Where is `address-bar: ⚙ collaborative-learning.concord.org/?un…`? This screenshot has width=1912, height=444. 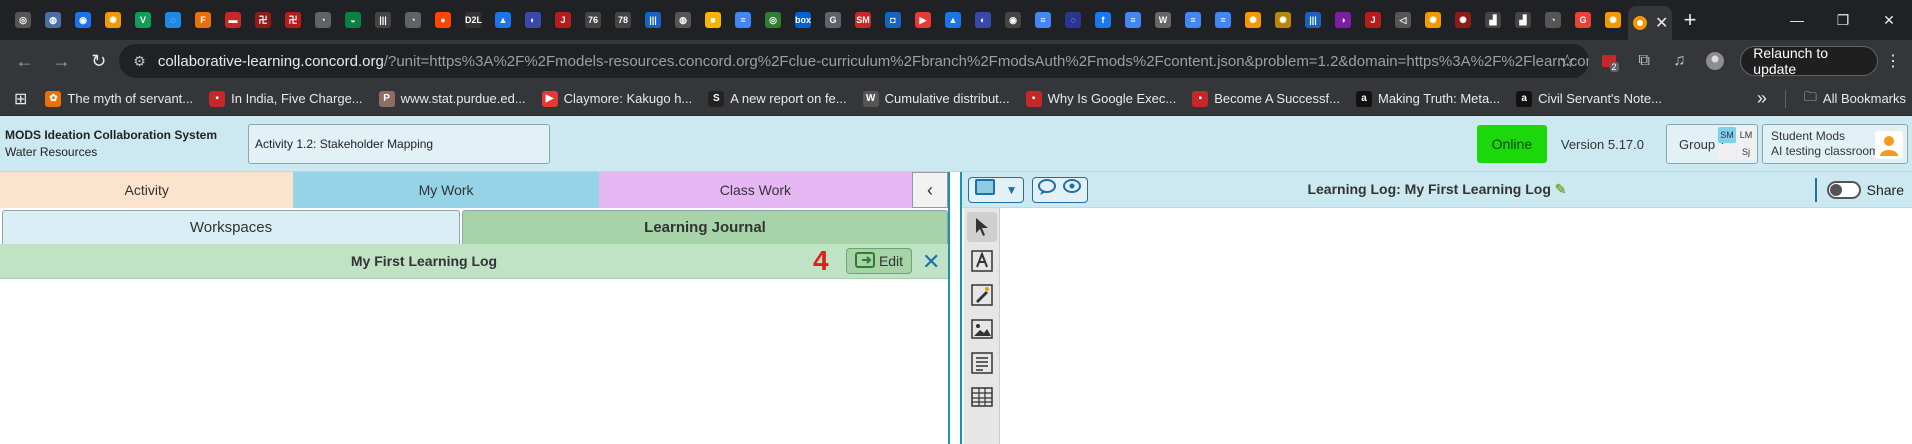 address-bar: ⚙ collaborative-learning.concord.org/?un… is located at coordinates (854, 61).